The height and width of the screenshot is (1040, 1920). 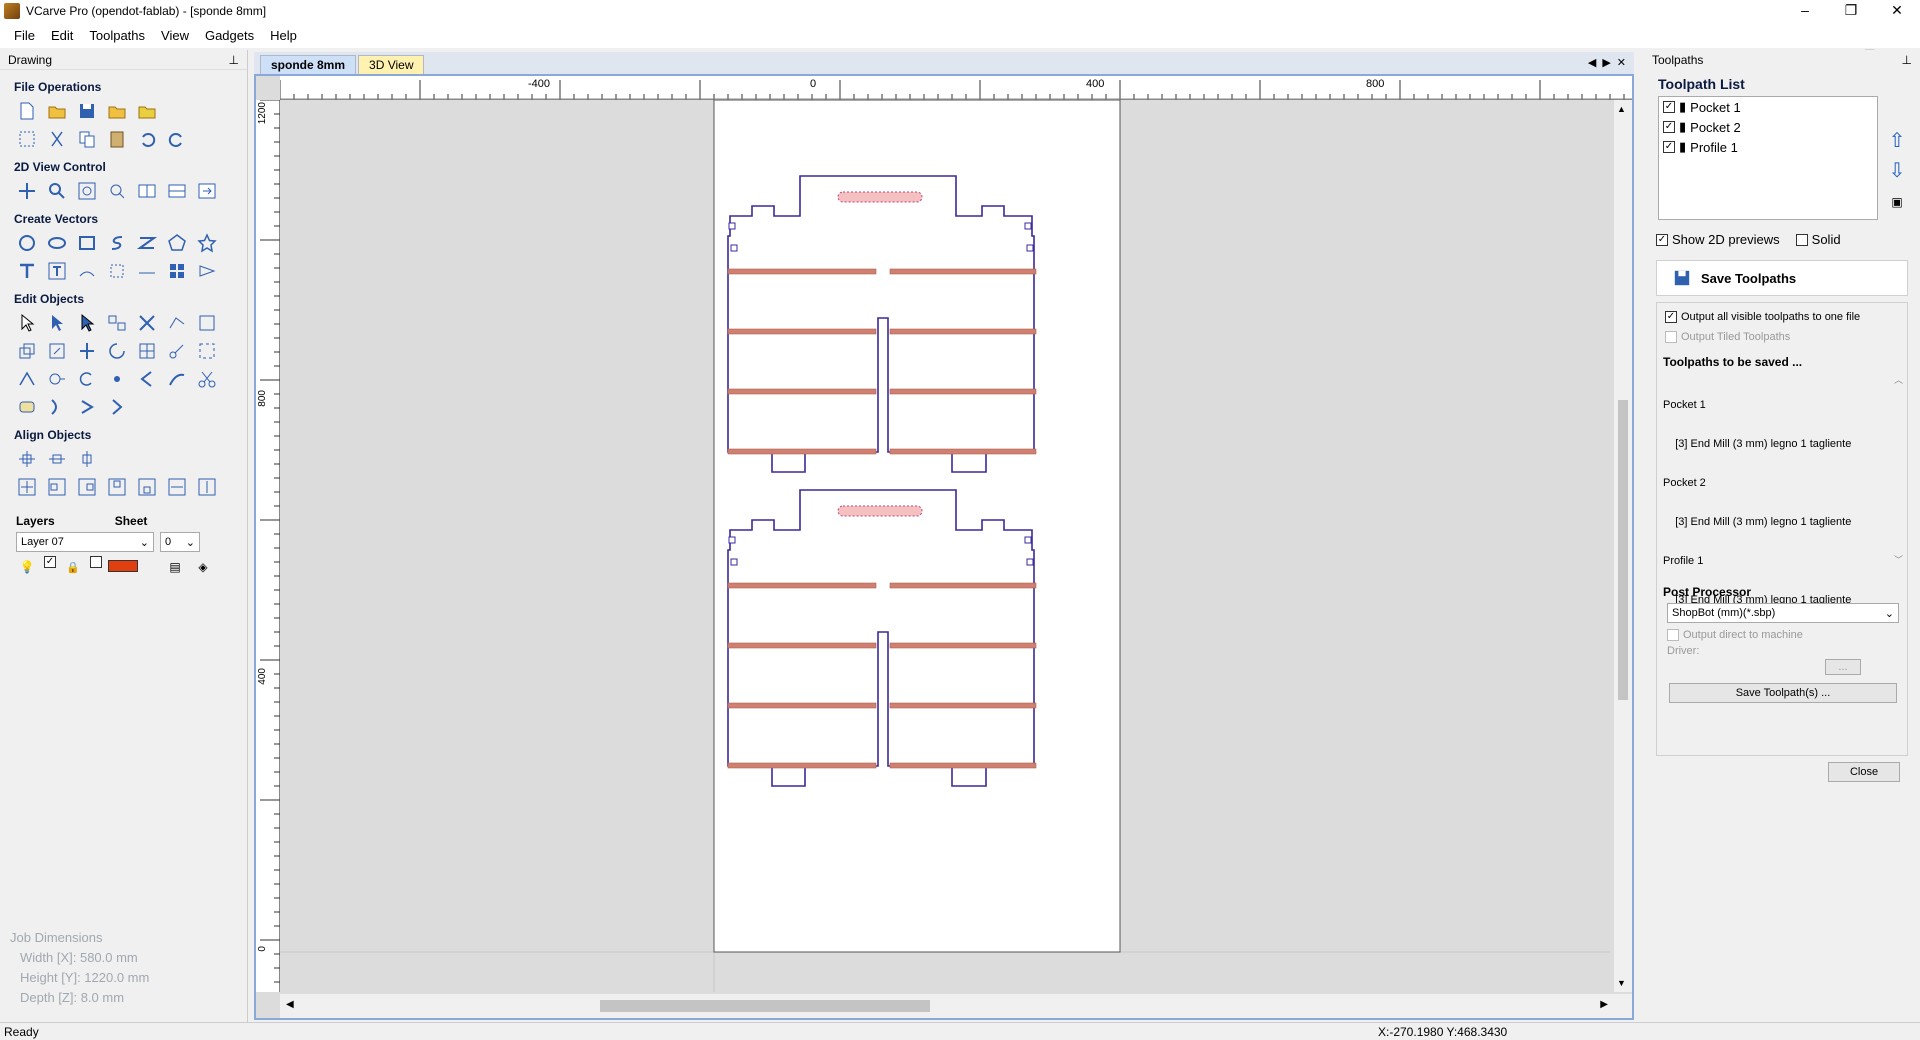 I want to click on mirror-icon, so click(x=87, y=351).